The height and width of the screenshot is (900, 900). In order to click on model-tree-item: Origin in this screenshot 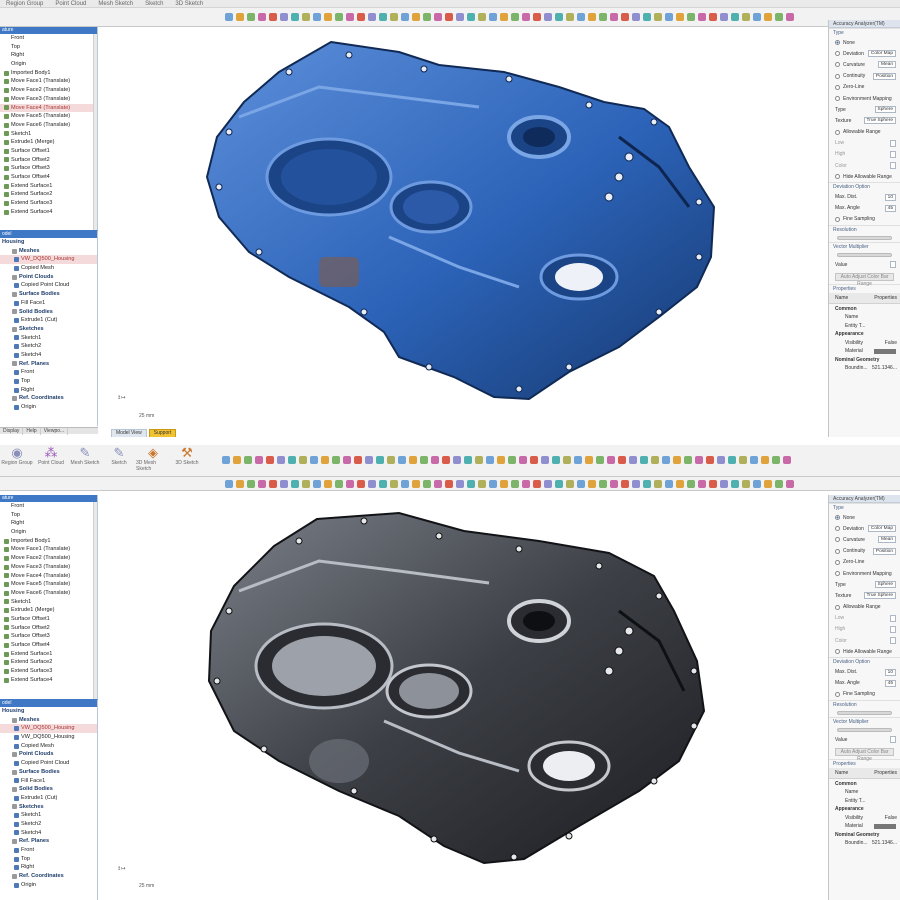, I will do `click(48, 885)`.